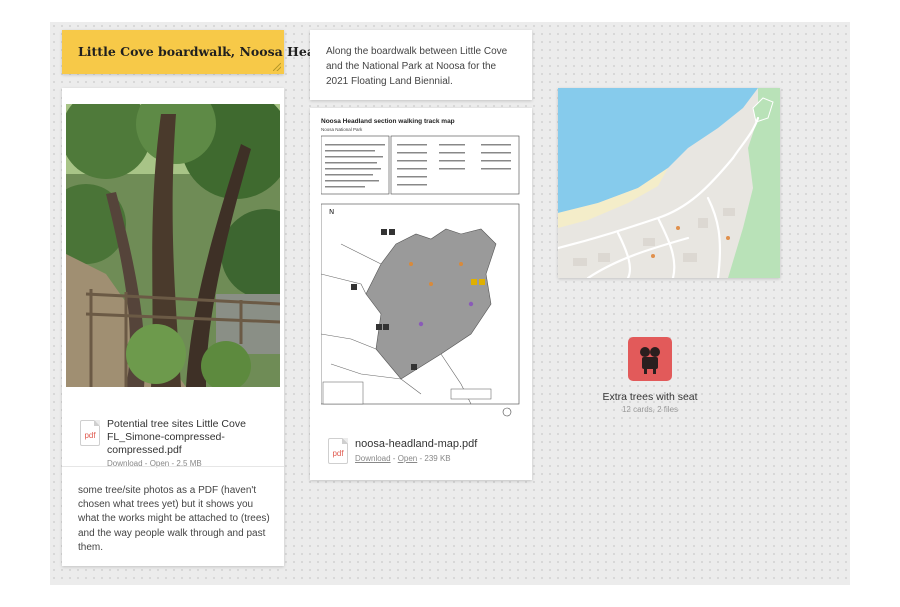 This screenshot has height=607, width=900. I want to click on seat-icon, so click(650, 360).